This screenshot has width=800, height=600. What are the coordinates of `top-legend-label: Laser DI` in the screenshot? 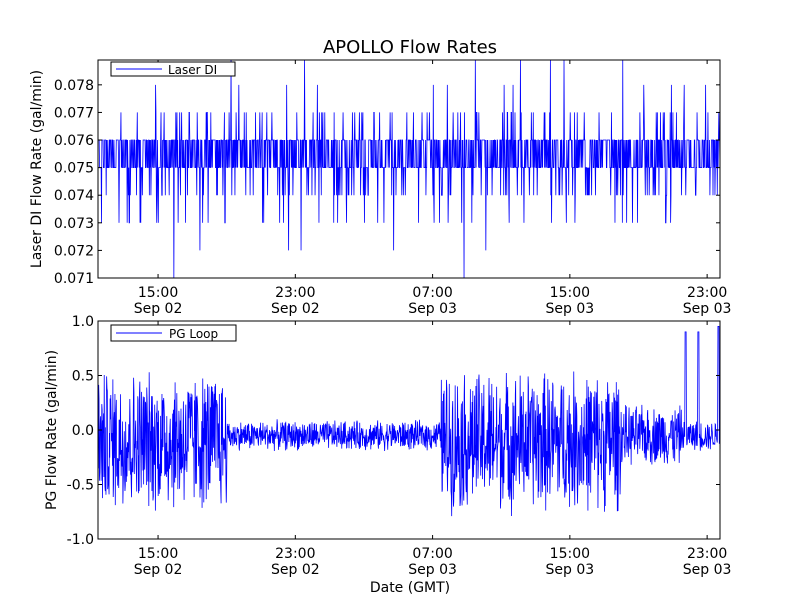 It's located at (192, 70).